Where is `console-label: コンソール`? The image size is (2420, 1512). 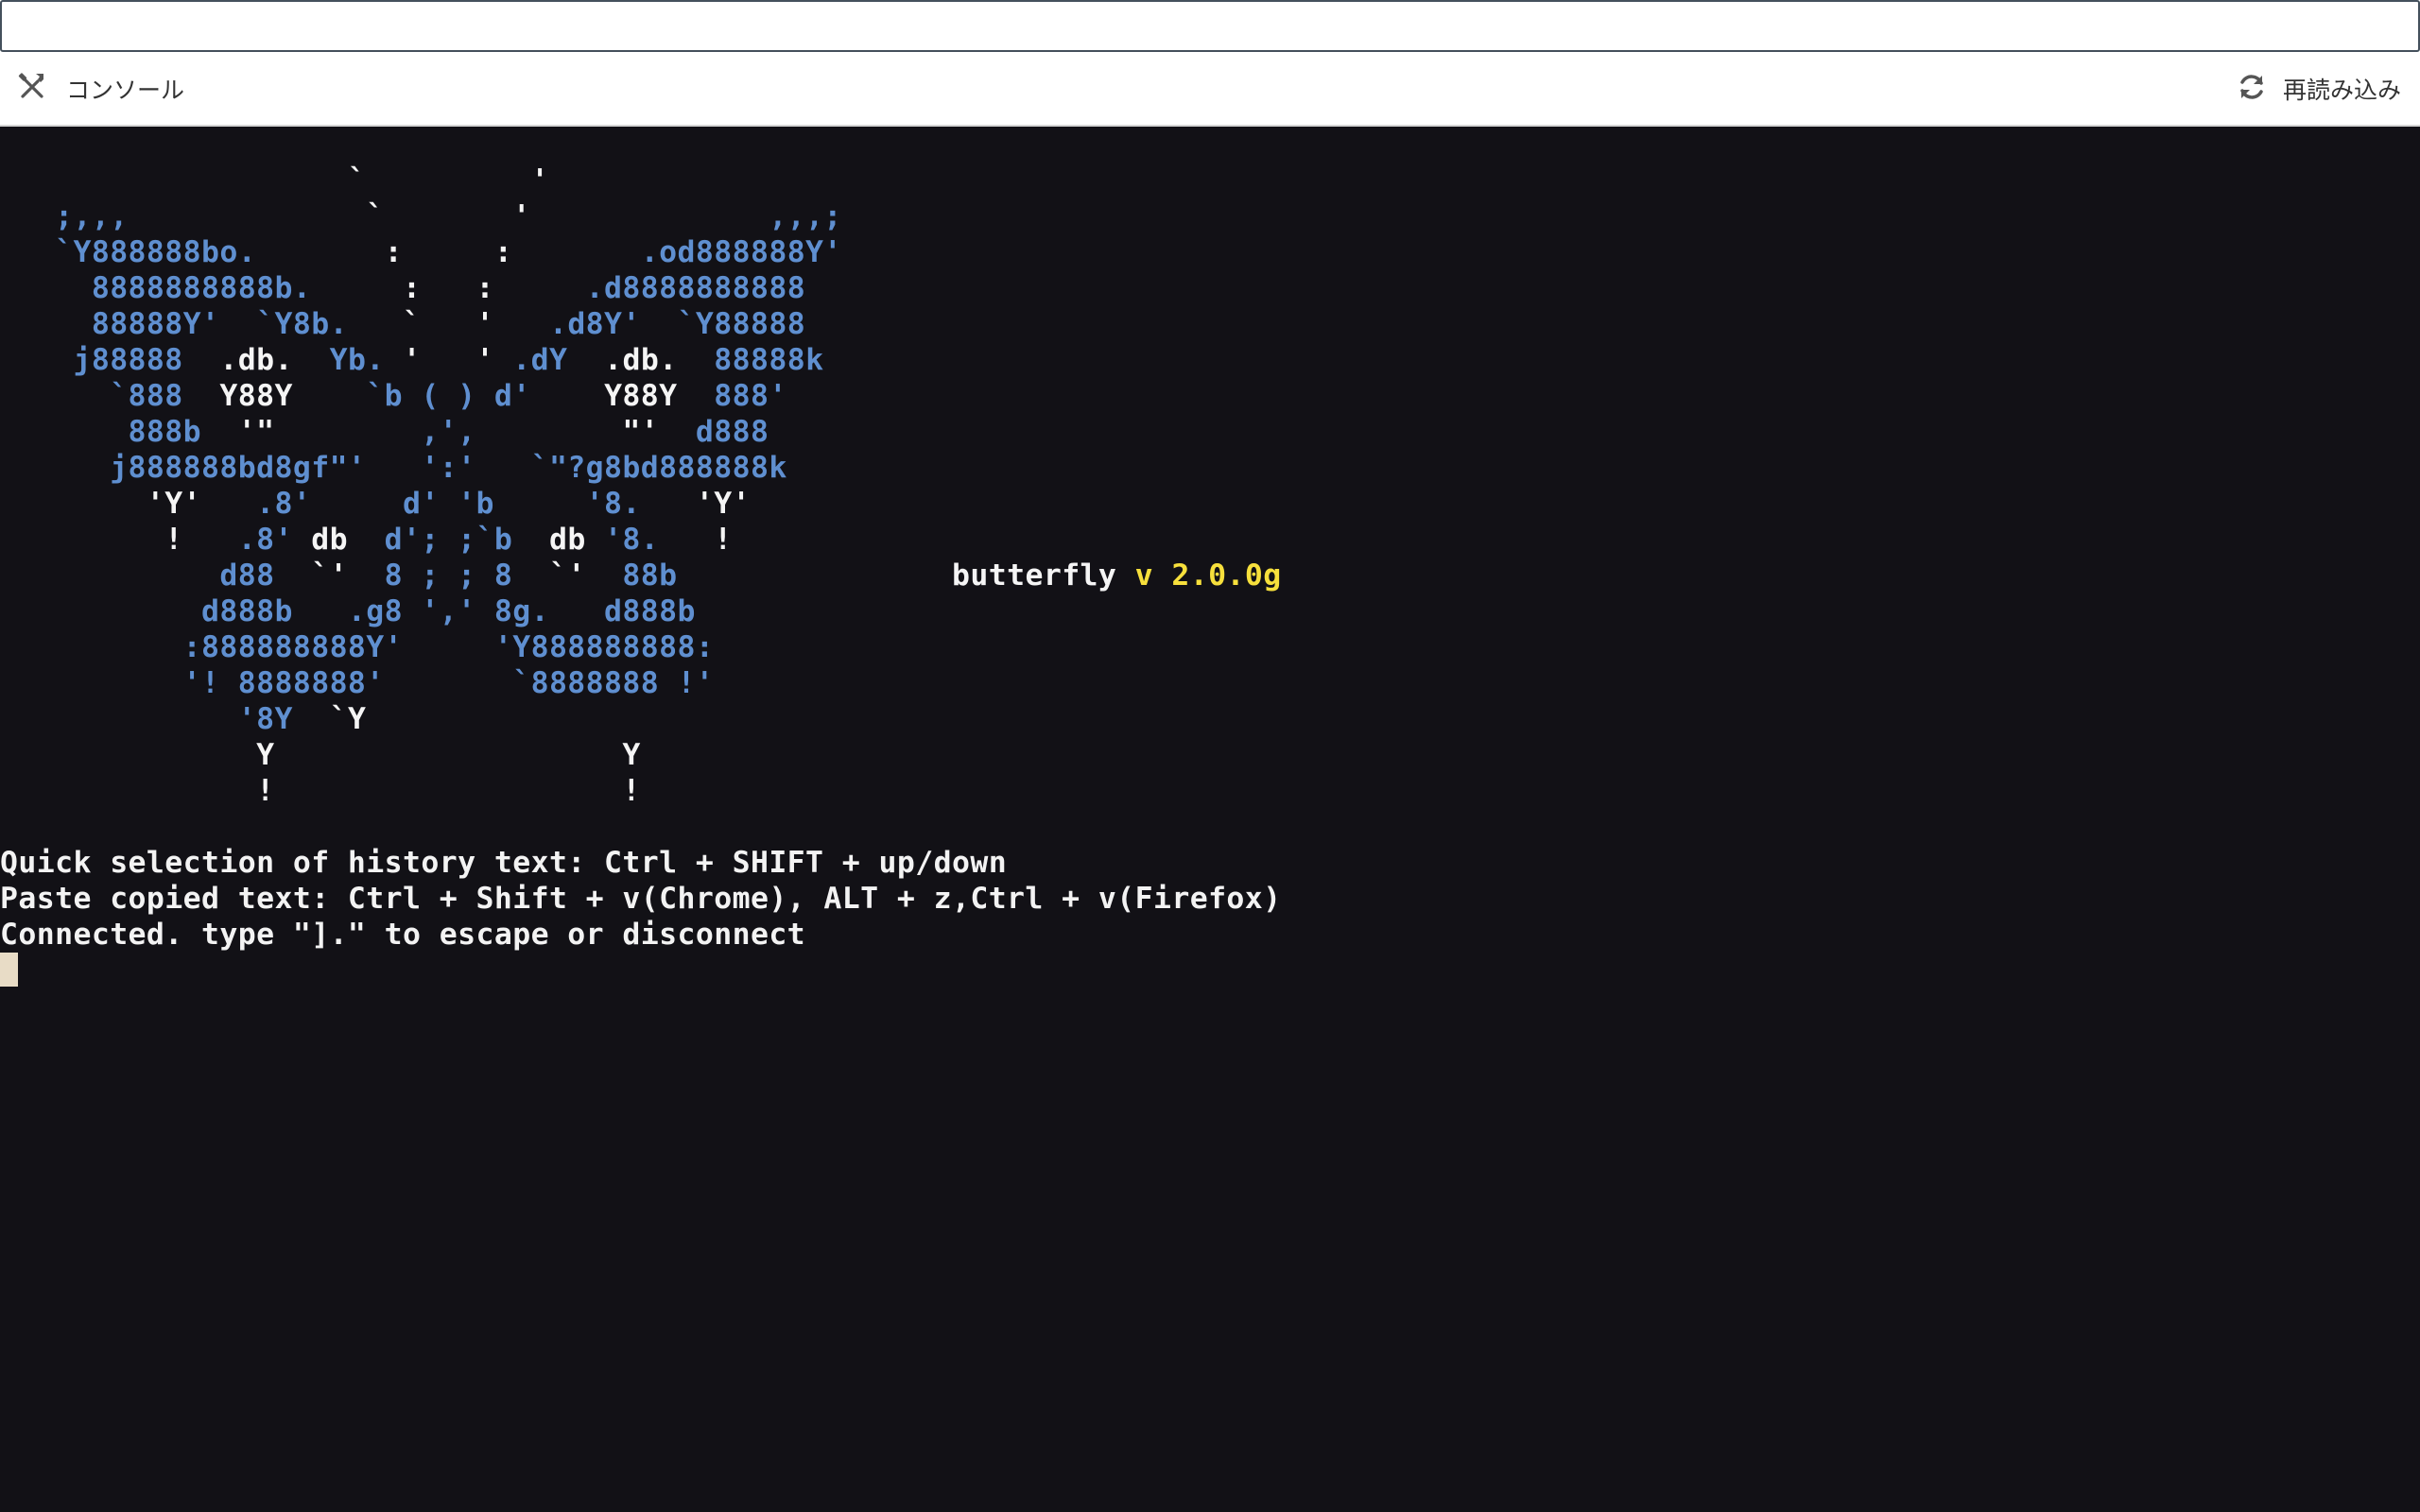 console-label: コンソール is located at coordinates (125, 90).